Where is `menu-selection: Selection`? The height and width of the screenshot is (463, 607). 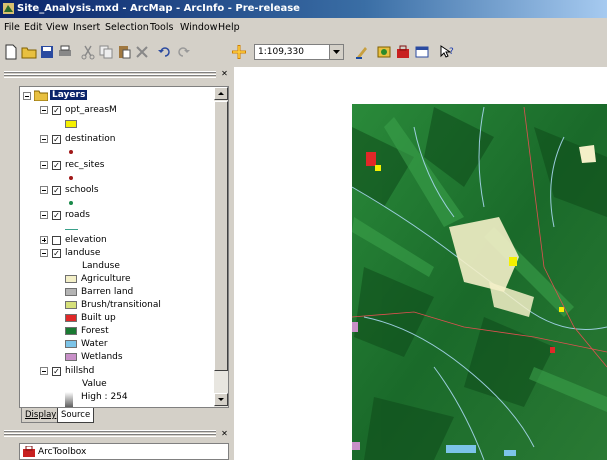 menu-selection: Selection is located at coordinates (127, 27).